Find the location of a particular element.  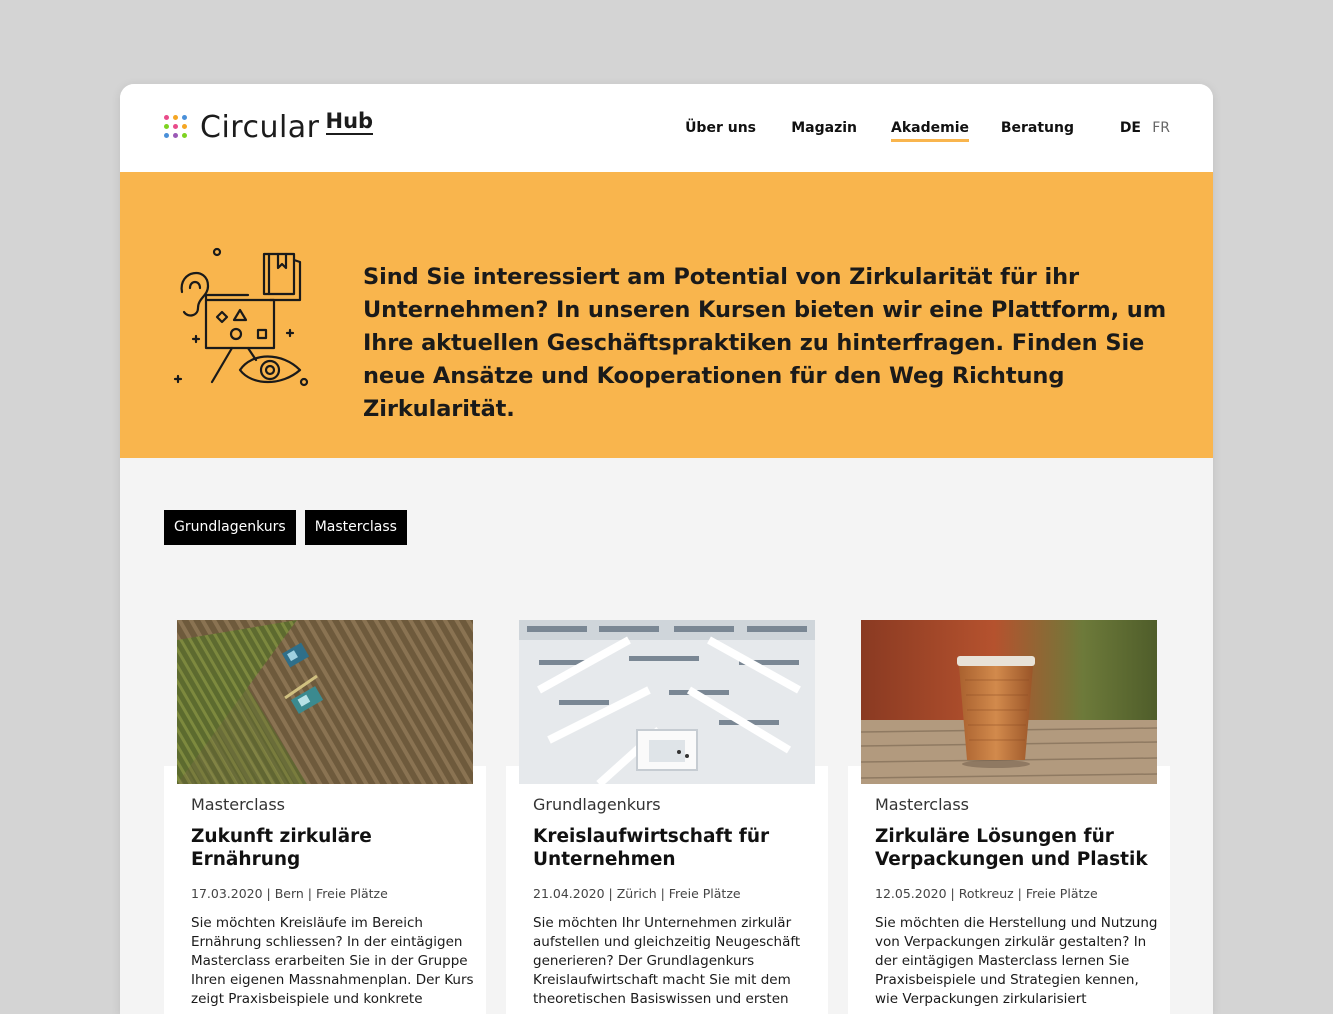

learning-illustration-icon is located at coordinates (241, 317).